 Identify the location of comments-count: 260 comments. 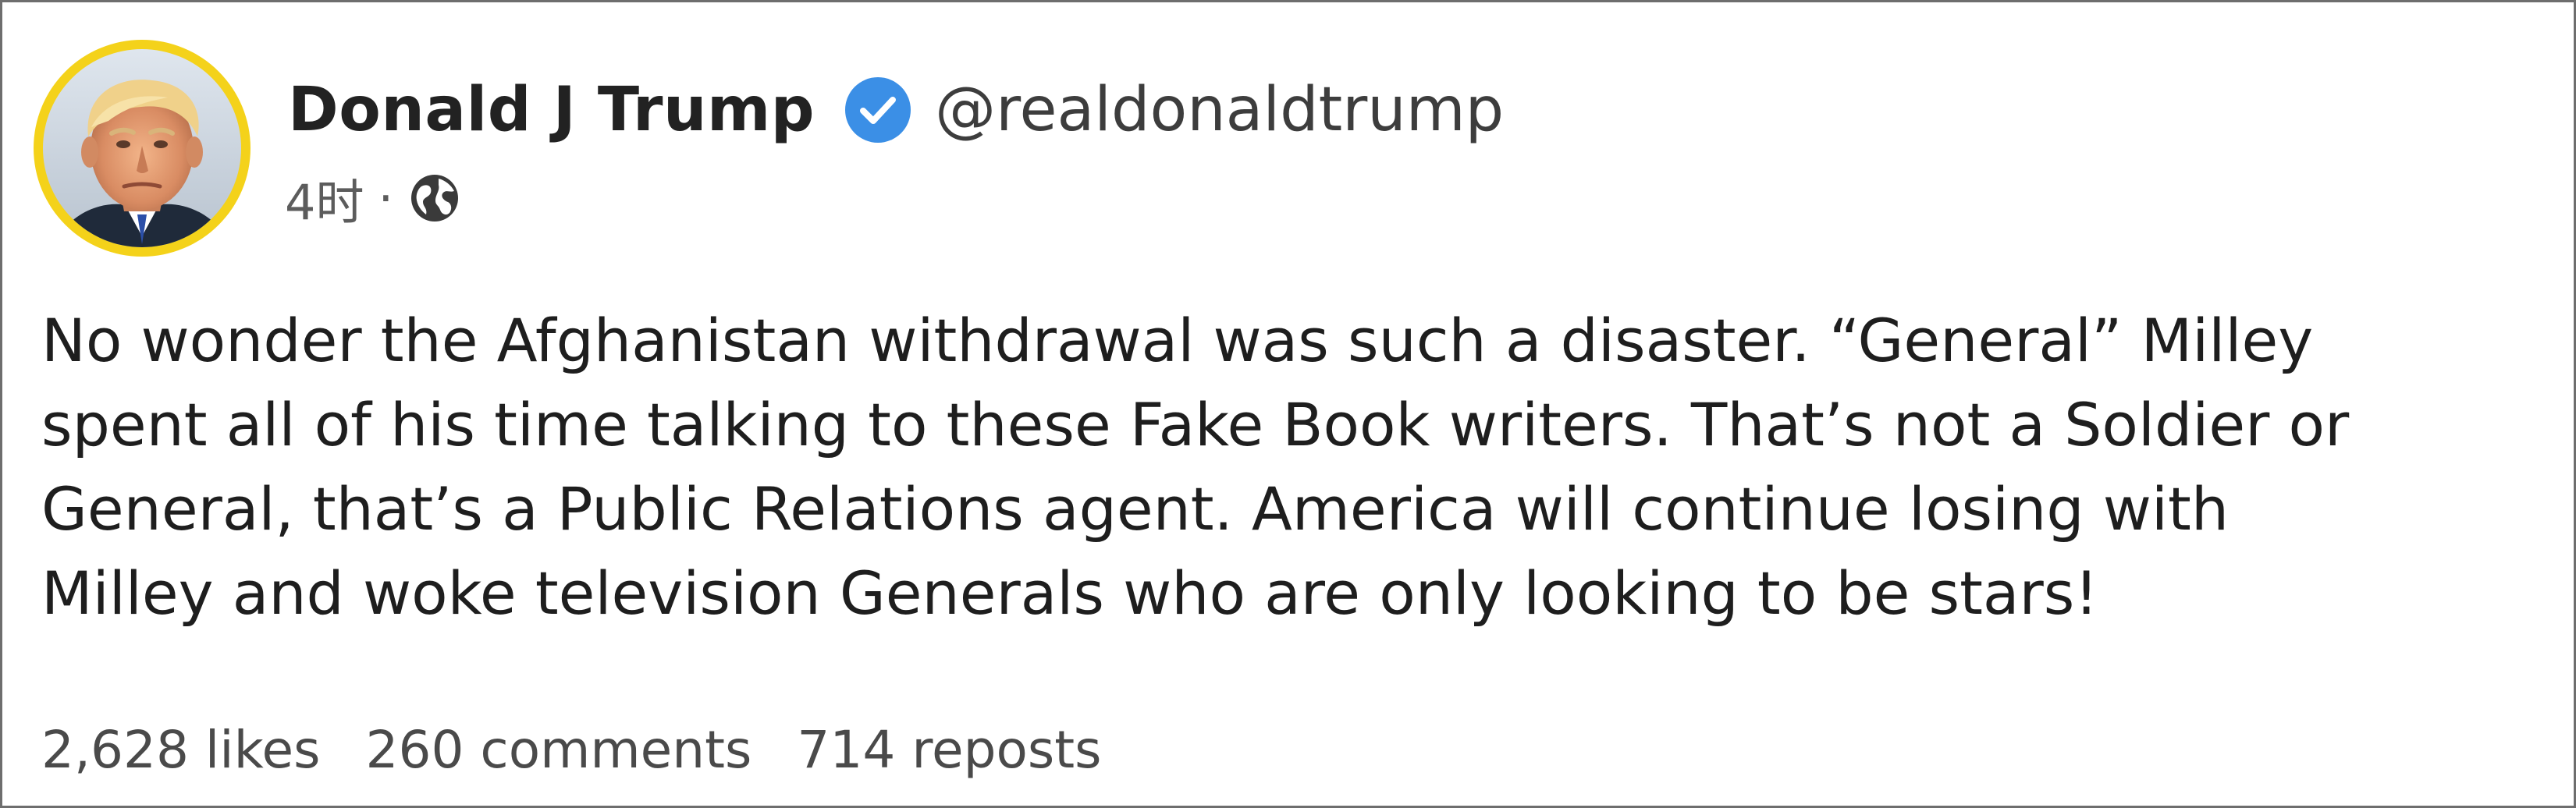
(558, 750).